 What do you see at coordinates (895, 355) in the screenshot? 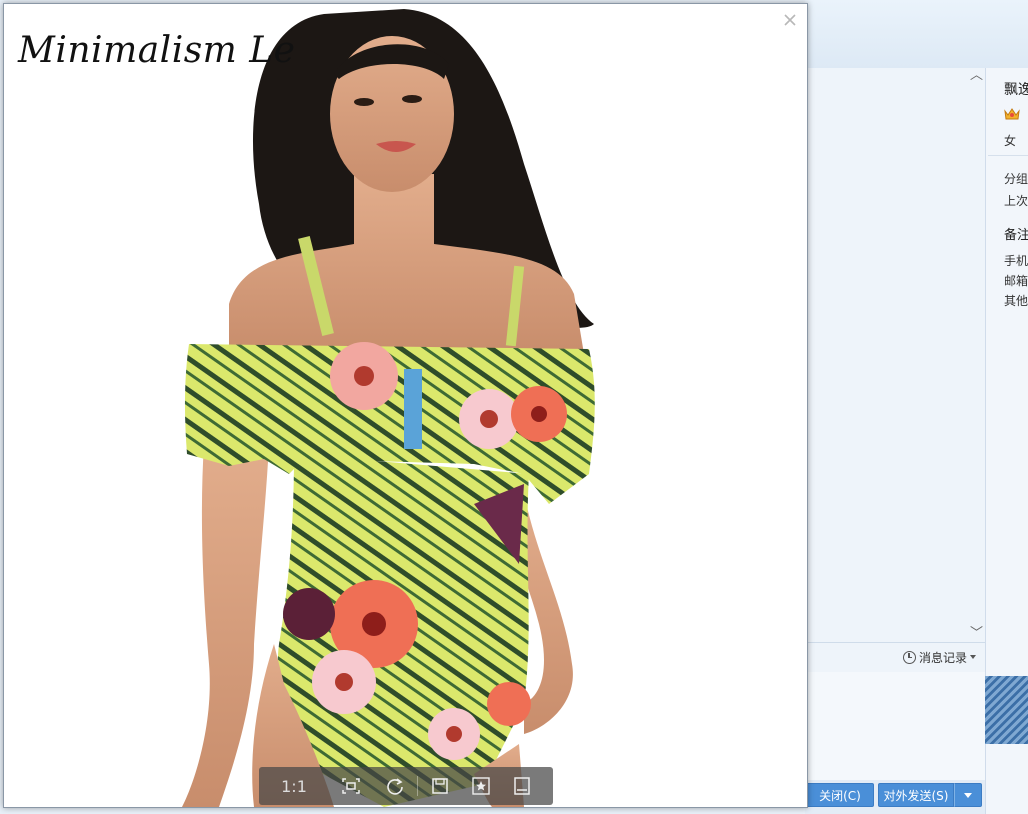
I see `chat-message-area` at bounding box center [895, 355].